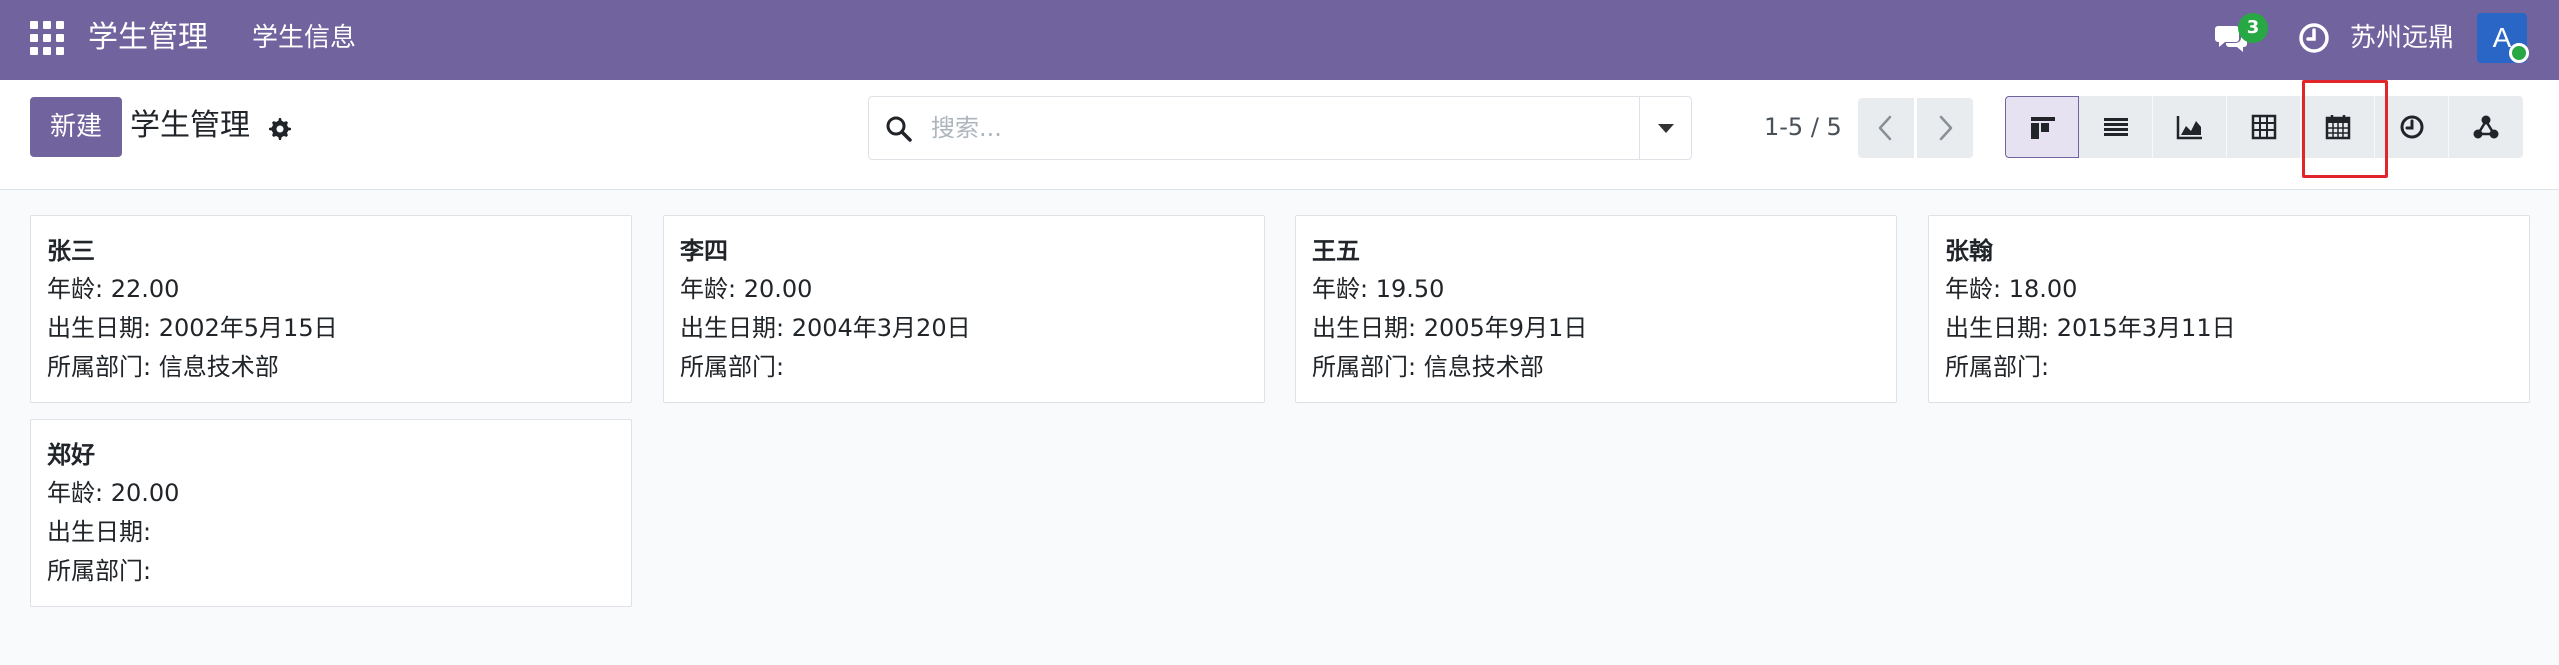  I want to click on pager-next-button, so click(1945, 128).